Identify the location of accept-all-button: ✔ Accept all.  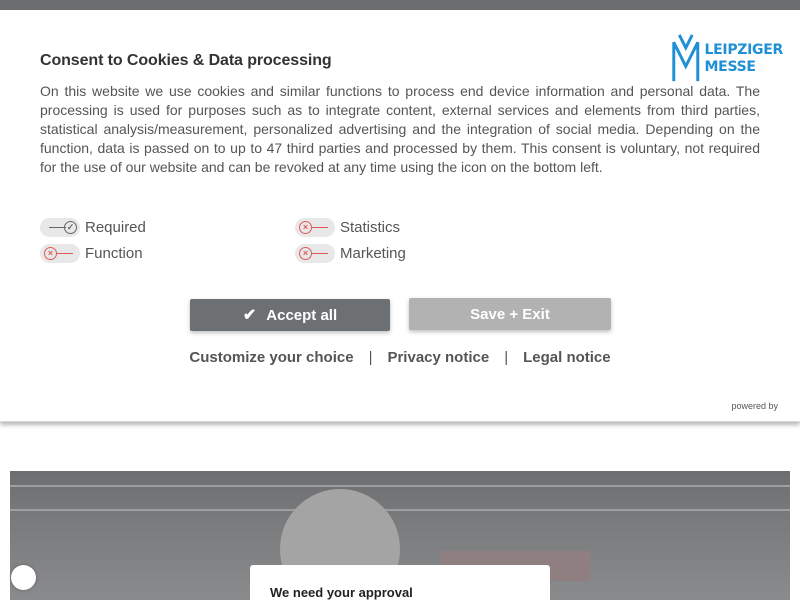
(290, 315).